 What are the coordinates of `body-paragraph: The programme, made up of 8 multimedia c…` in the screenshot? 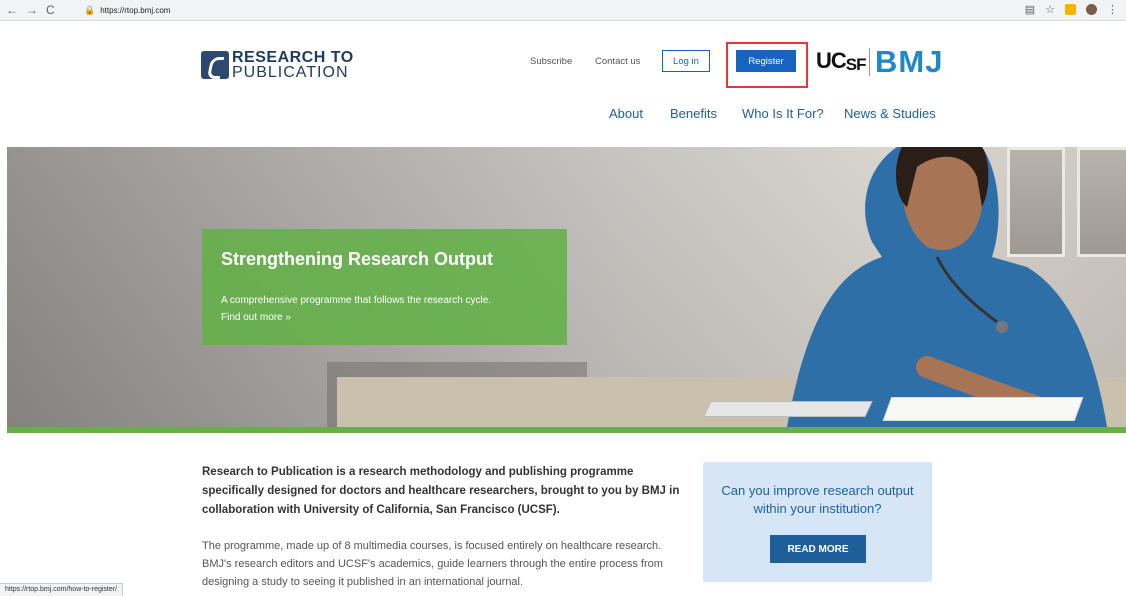 It's located at (432, 564).